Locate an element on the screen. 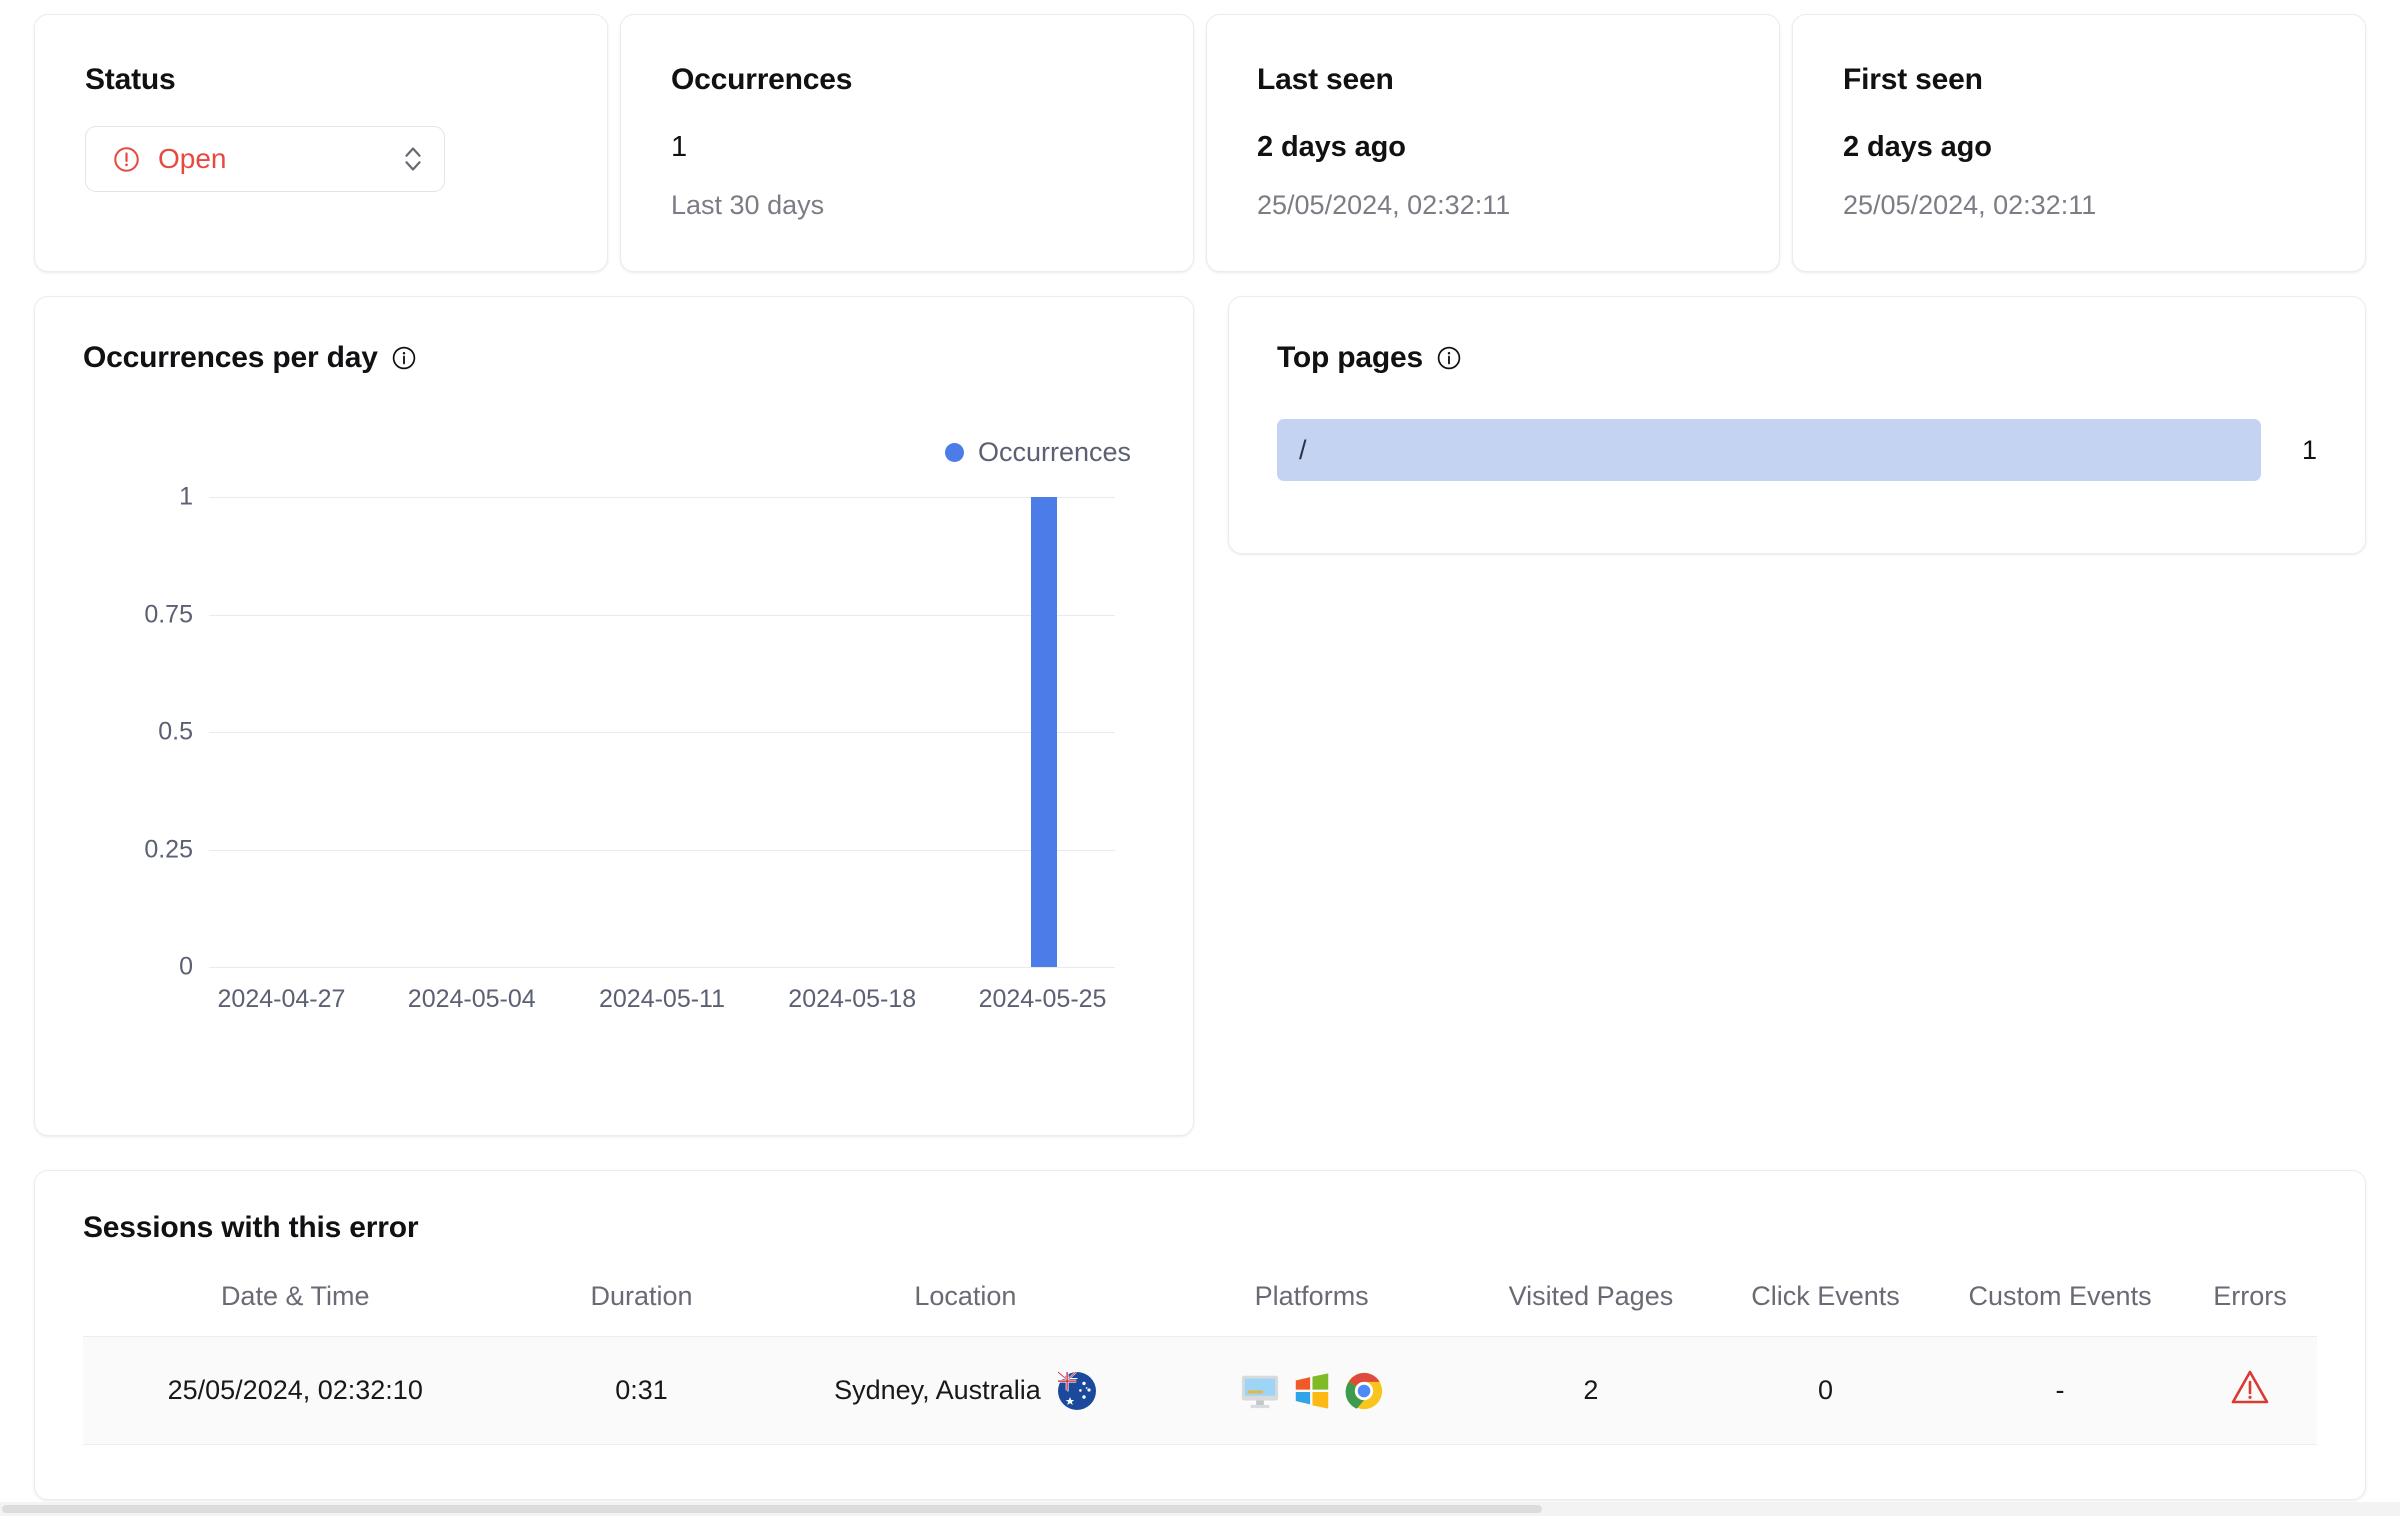 The height and width of the screenshot is (1516, 2400). session-location: Sydney, Australia is located at coordinates (965, 1390).